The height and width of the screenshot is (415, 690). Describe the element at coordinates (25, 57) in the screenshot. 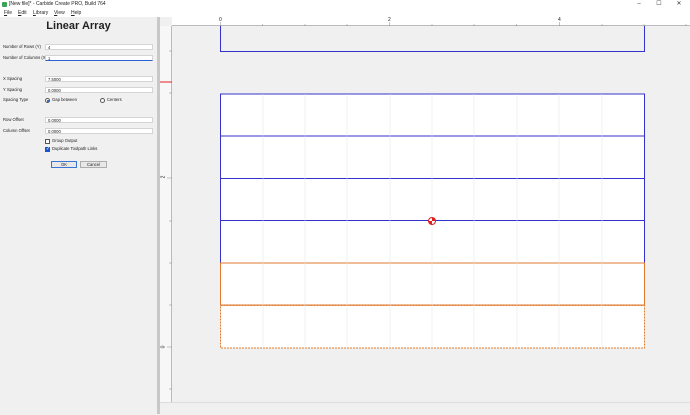

I see `columns-label: Number of Columns (X)` at that location.